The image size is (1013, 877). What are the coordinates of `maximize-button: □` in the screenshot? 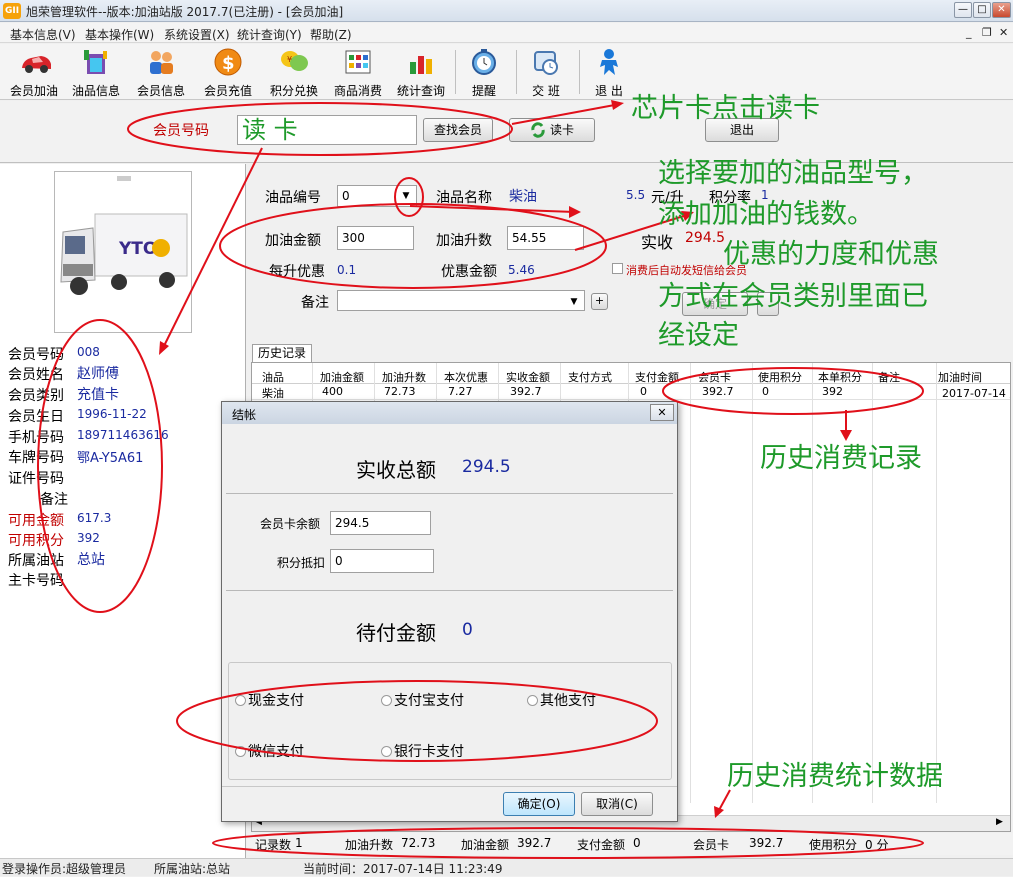 It's located at (982, 10).